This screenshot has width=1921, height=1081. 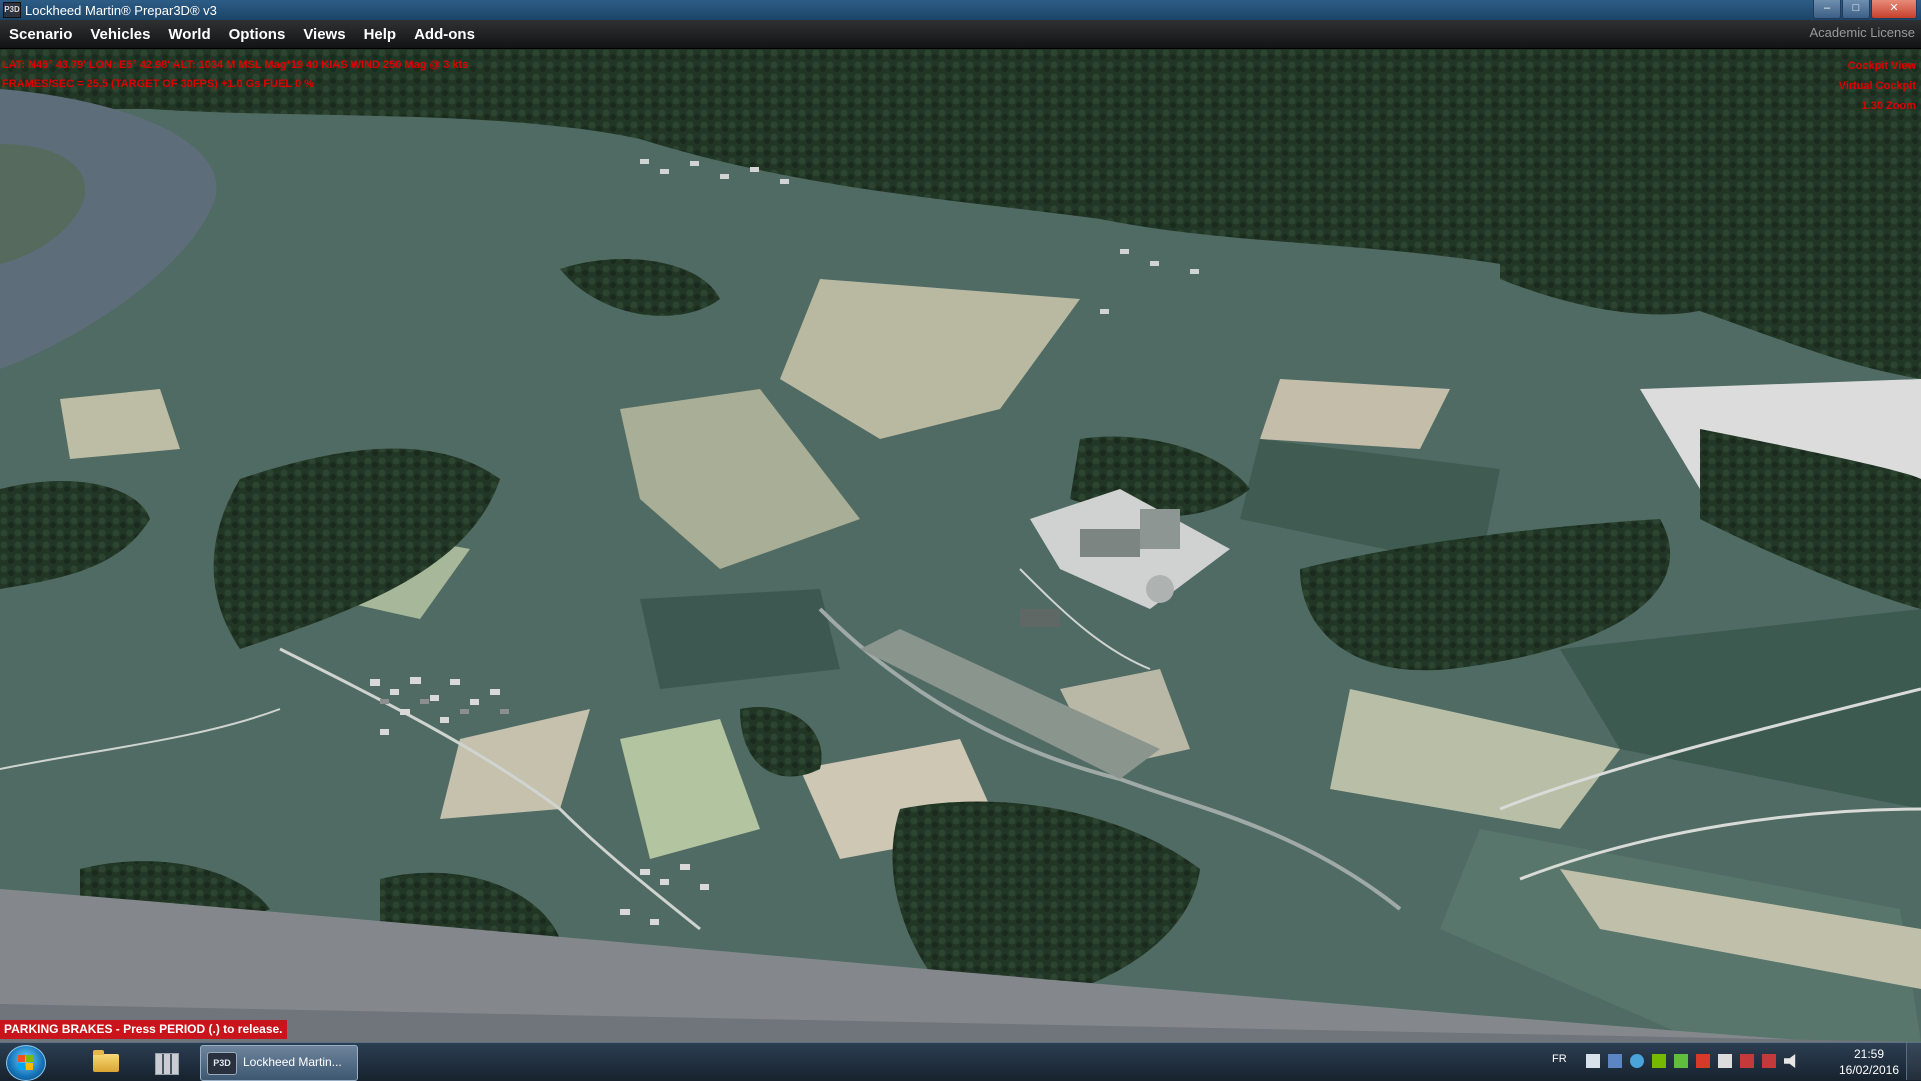 What do you see at coordinates (1881, 66) in the screenshot?
I see `view-mode: Cockpit View` at bounding box center [1881, 66].